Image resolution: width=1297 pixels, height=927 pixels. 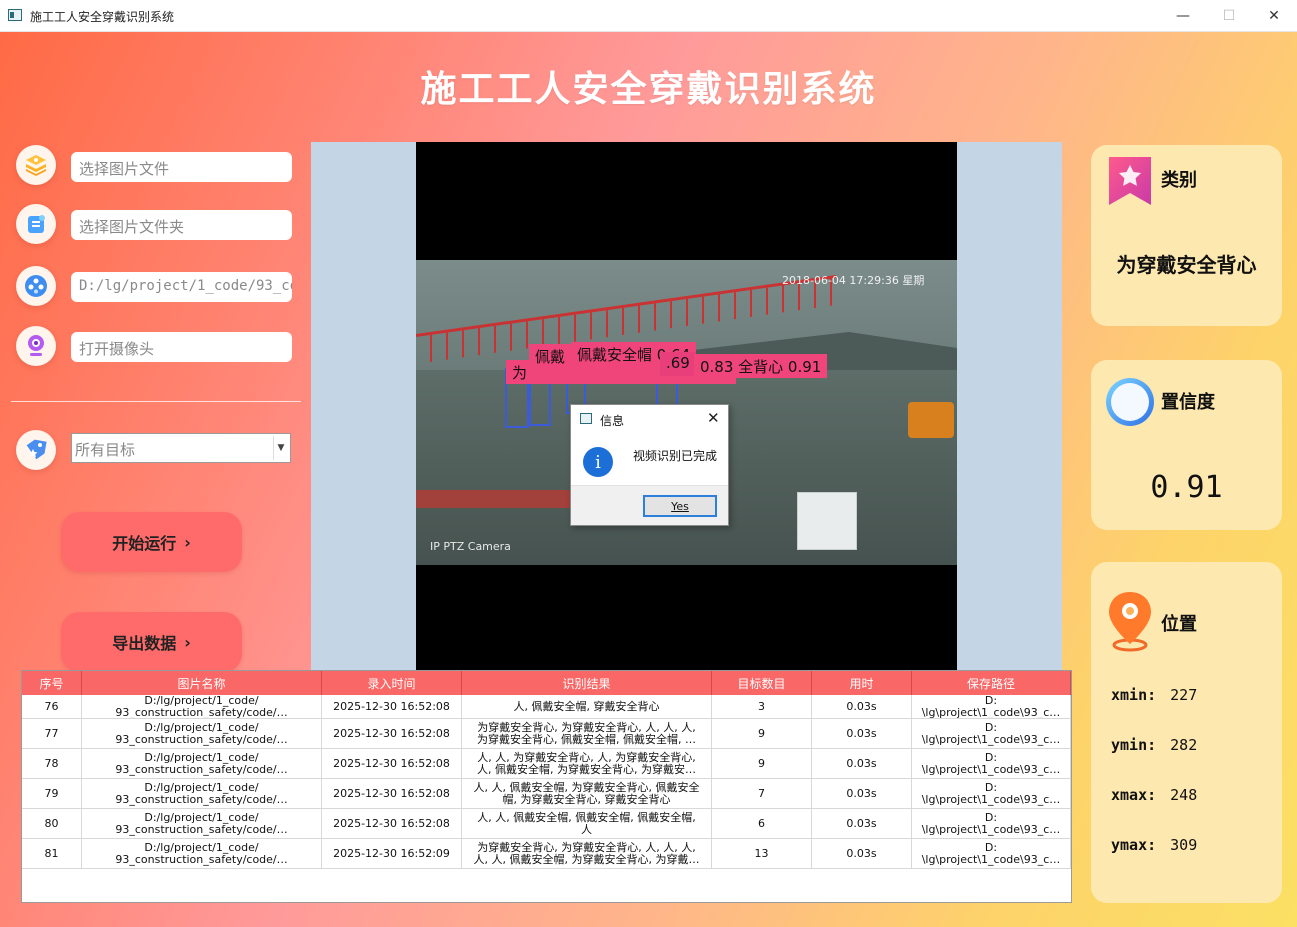 I want to click on confidence-card: 置信度 0.91, so click(x=1186, y=445).